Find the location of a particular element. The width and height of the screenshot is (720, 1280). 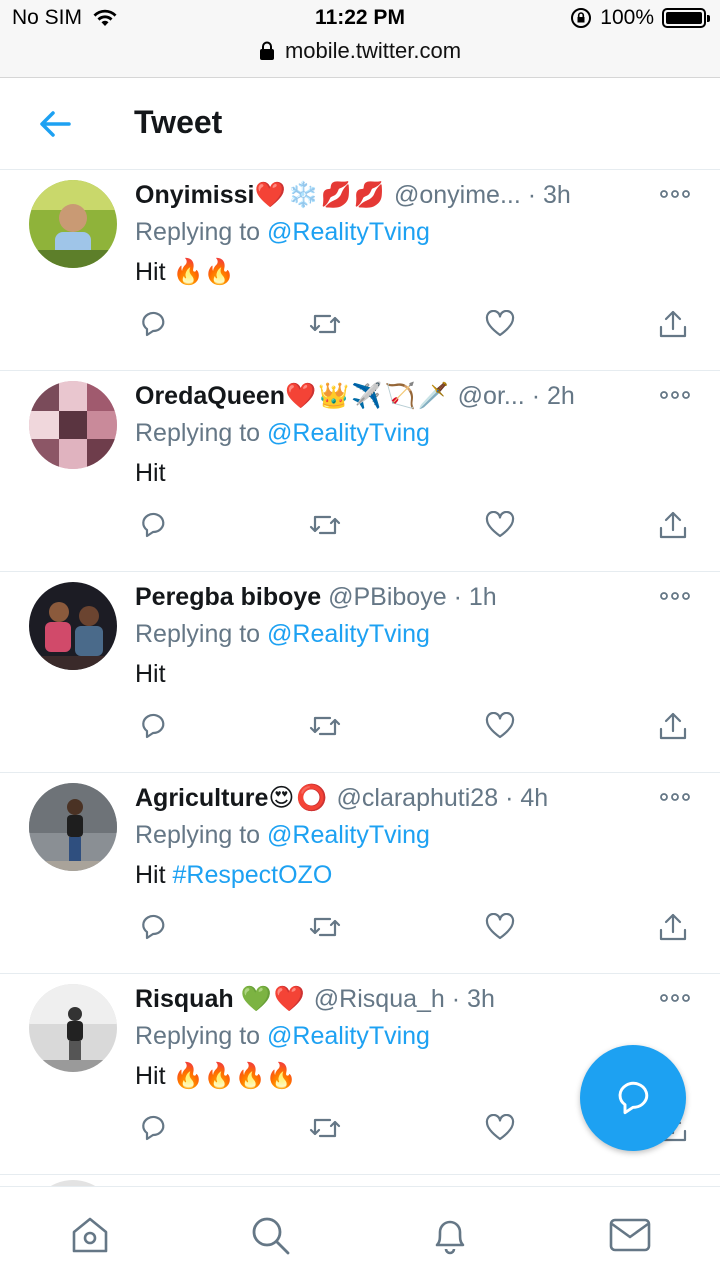

user-name: Onyimissi is located at coordinates (195, 195).